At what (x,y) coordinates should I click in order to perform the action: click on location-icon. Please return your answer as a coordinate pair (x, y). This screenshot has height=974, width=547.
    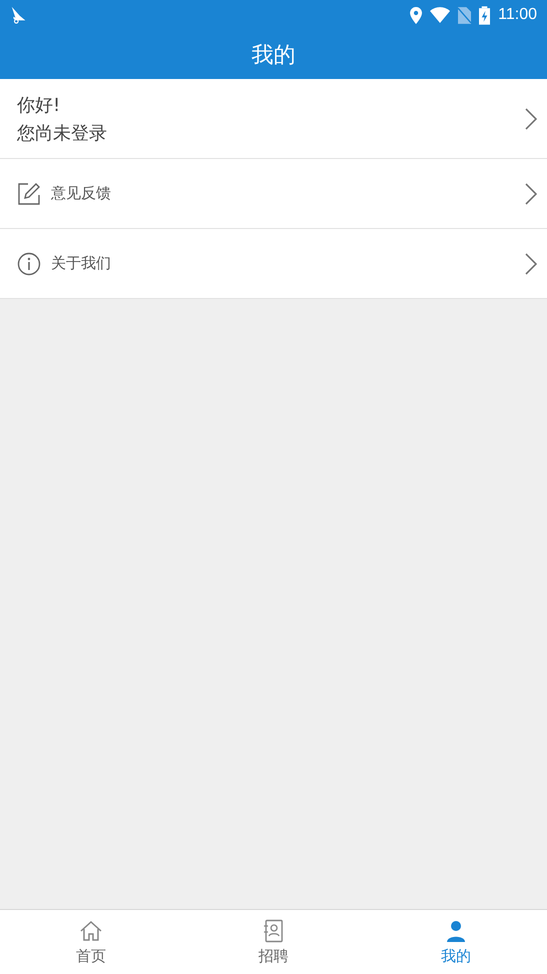
    Looking at the image, I should click on (416, 15).